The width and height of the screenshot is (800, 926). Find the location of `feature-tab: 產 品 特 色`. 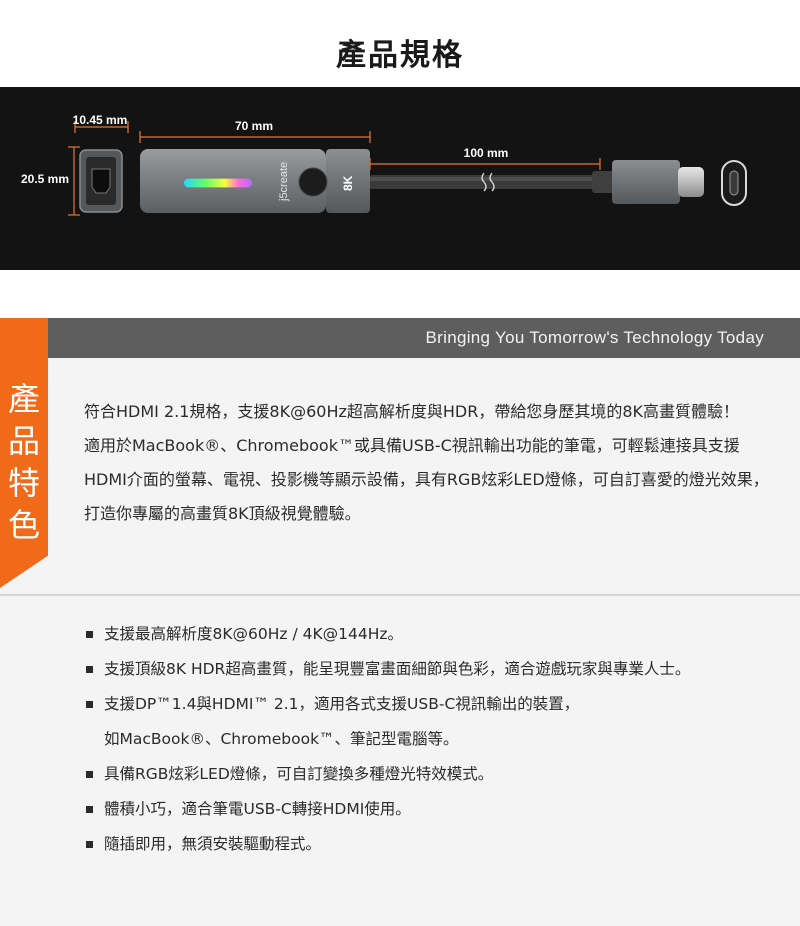

feature-tab: 產 品 特 色 is located at coordinates (24, 453).